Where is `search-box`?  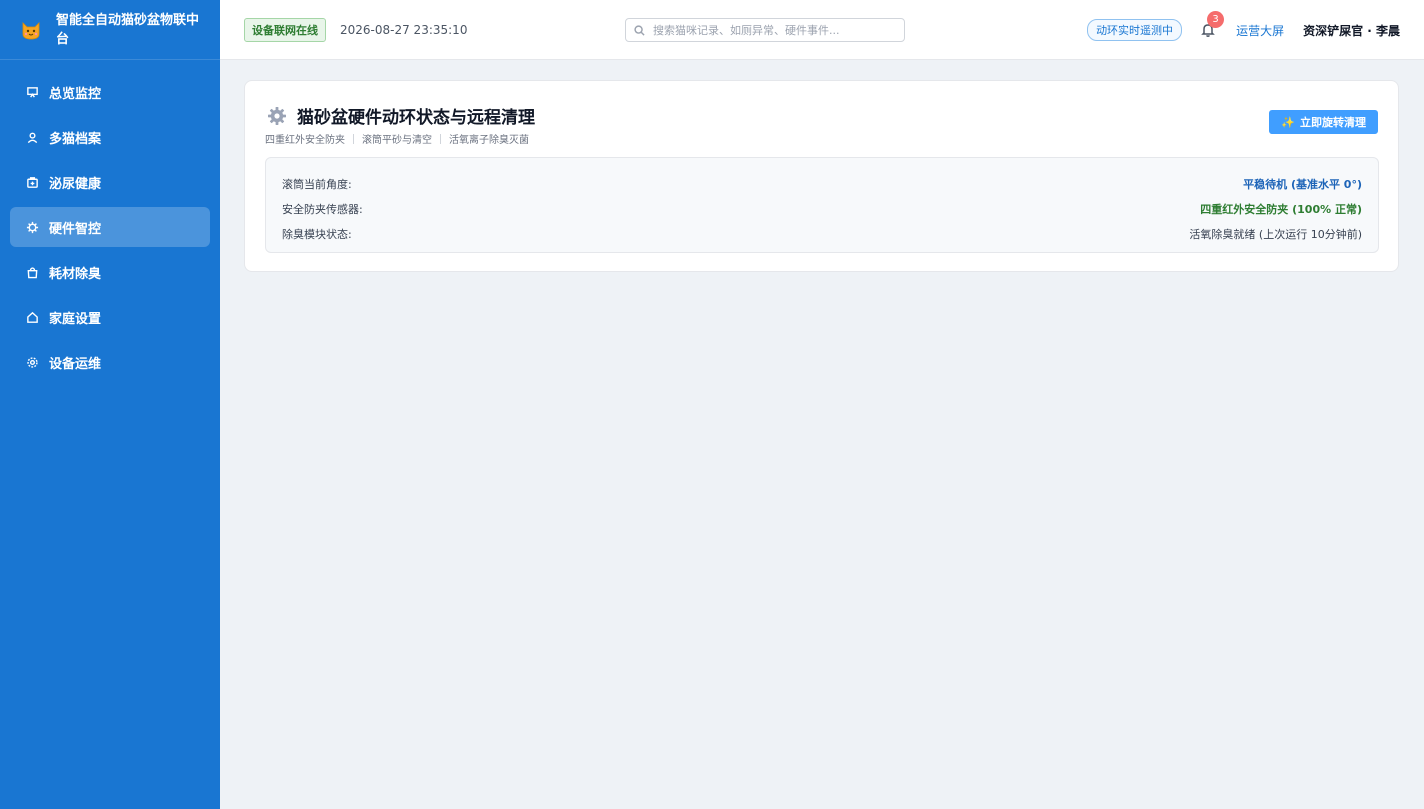 search-box is located at coordinates (765, 30).